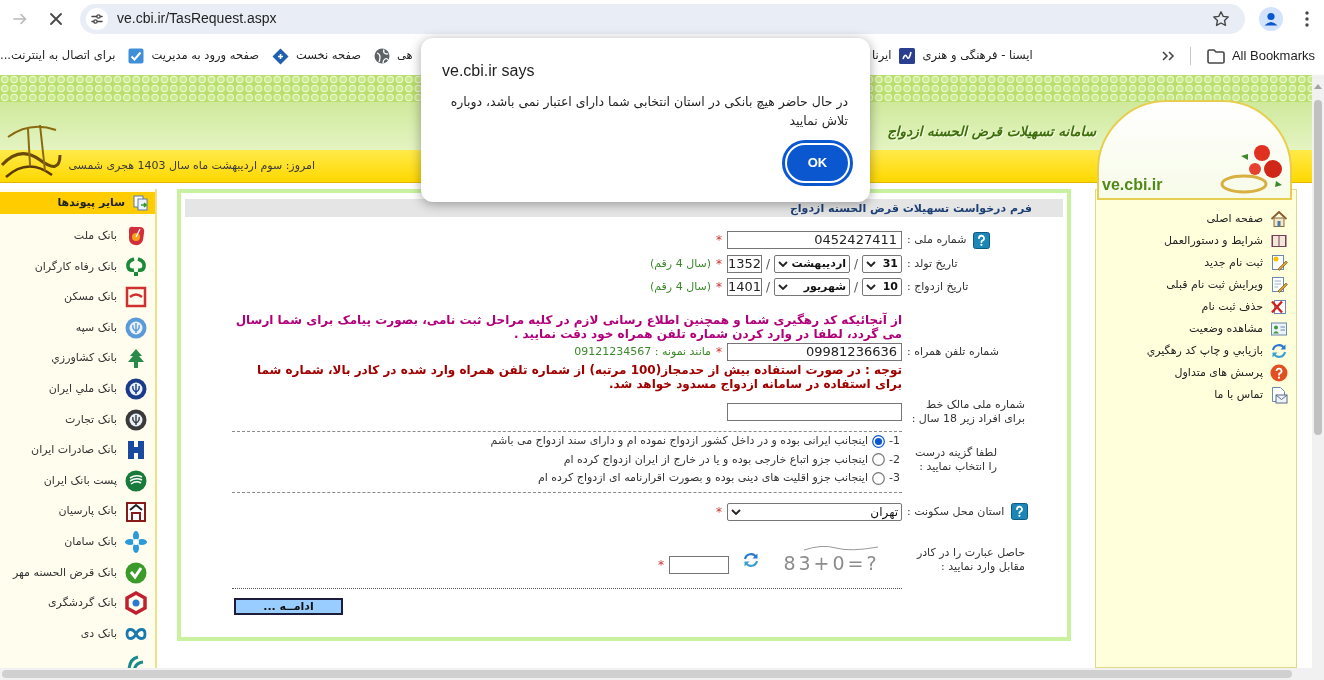 This screenshot has height=680, width=1324. I want to click on bank-link: بانک پارسيان, so click(77, 511).